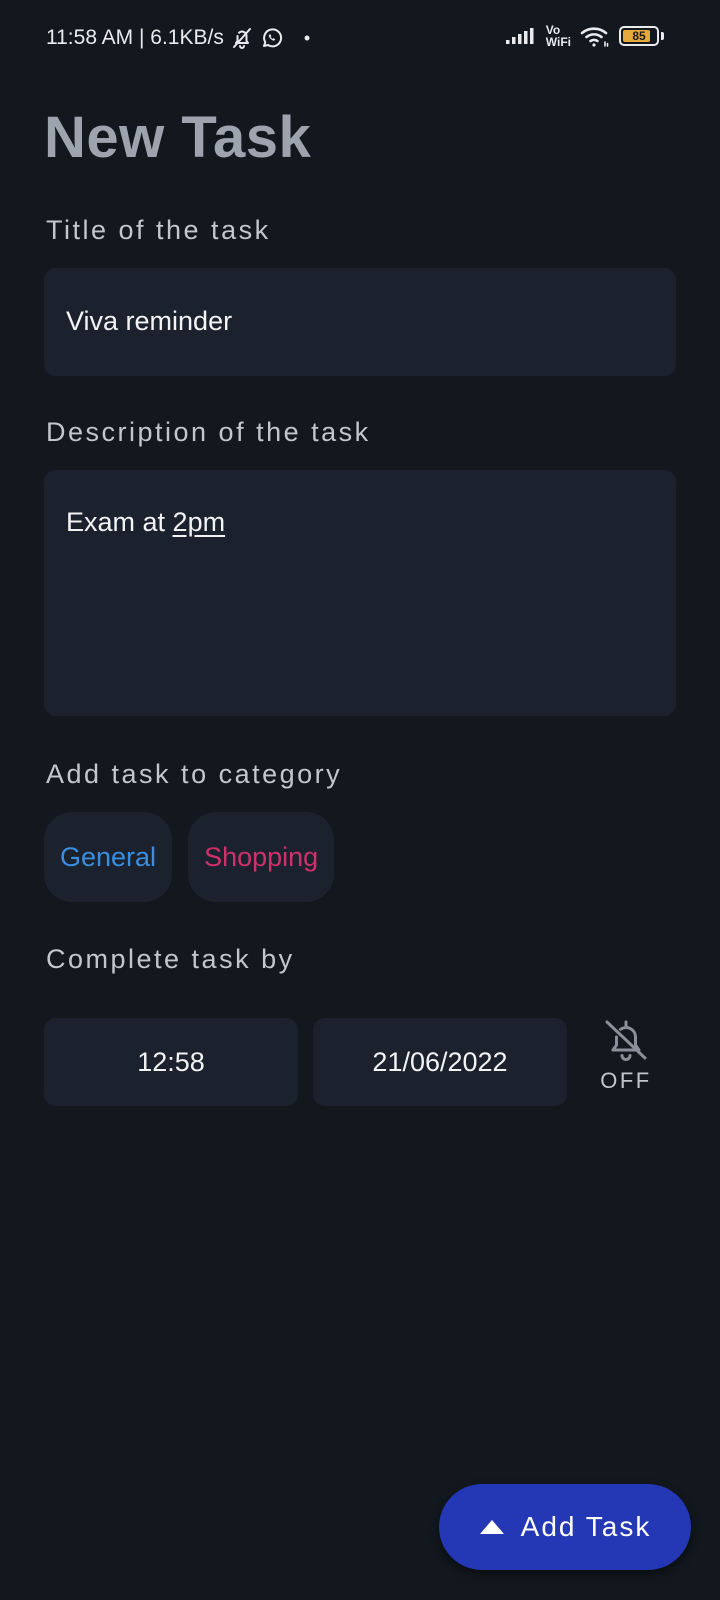  I want to click on category-chip-shopping: Shopping, so click(261, 857).